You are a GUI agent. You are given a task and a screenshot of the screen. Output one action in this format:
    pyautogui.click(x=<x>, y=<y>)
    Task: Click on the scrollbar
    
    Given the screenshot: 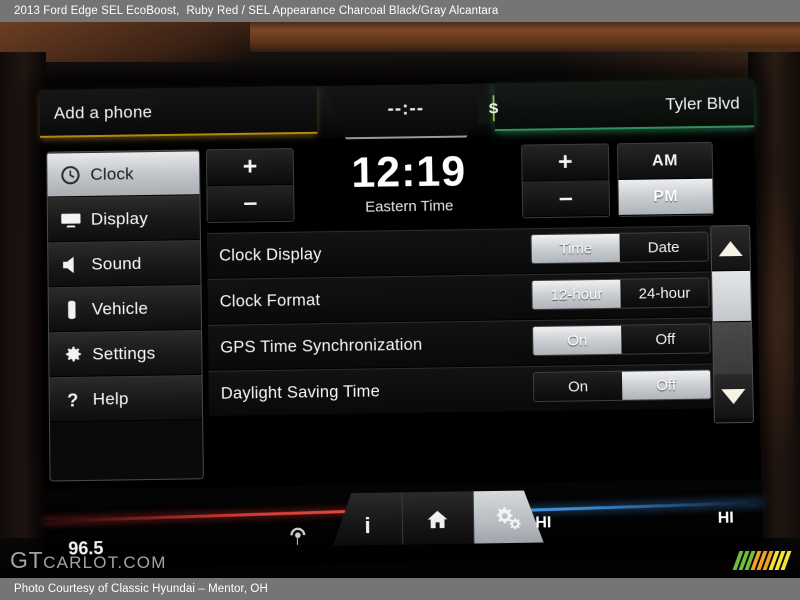 What is the action you would take?
    pyautogui.click(x=732, y=324)
    